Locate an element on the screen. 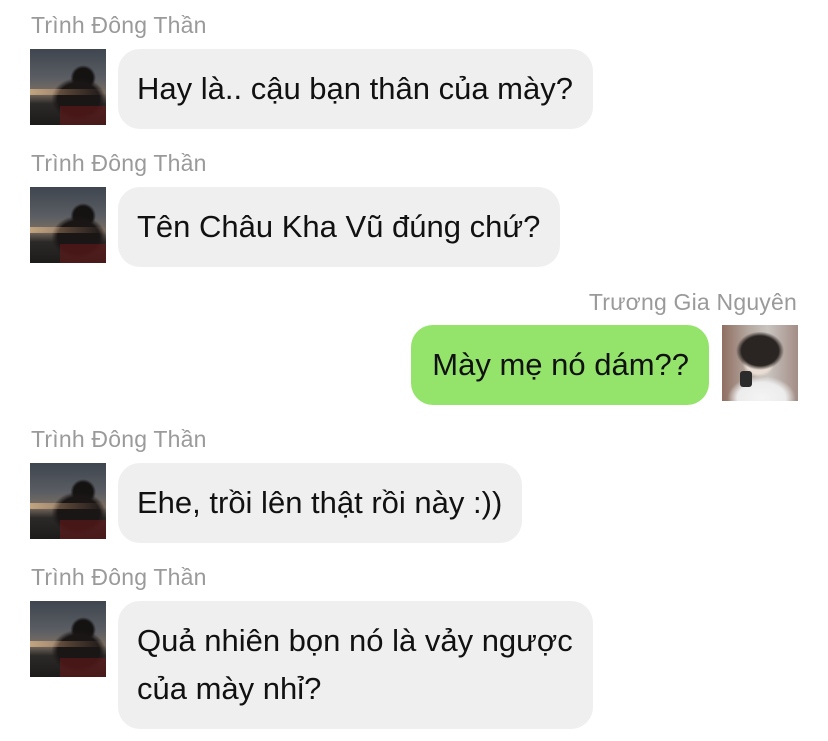  message-bubble-incoming: Ehe, trồi lên thật rồi này :)) is located at coordinates (320, 503).